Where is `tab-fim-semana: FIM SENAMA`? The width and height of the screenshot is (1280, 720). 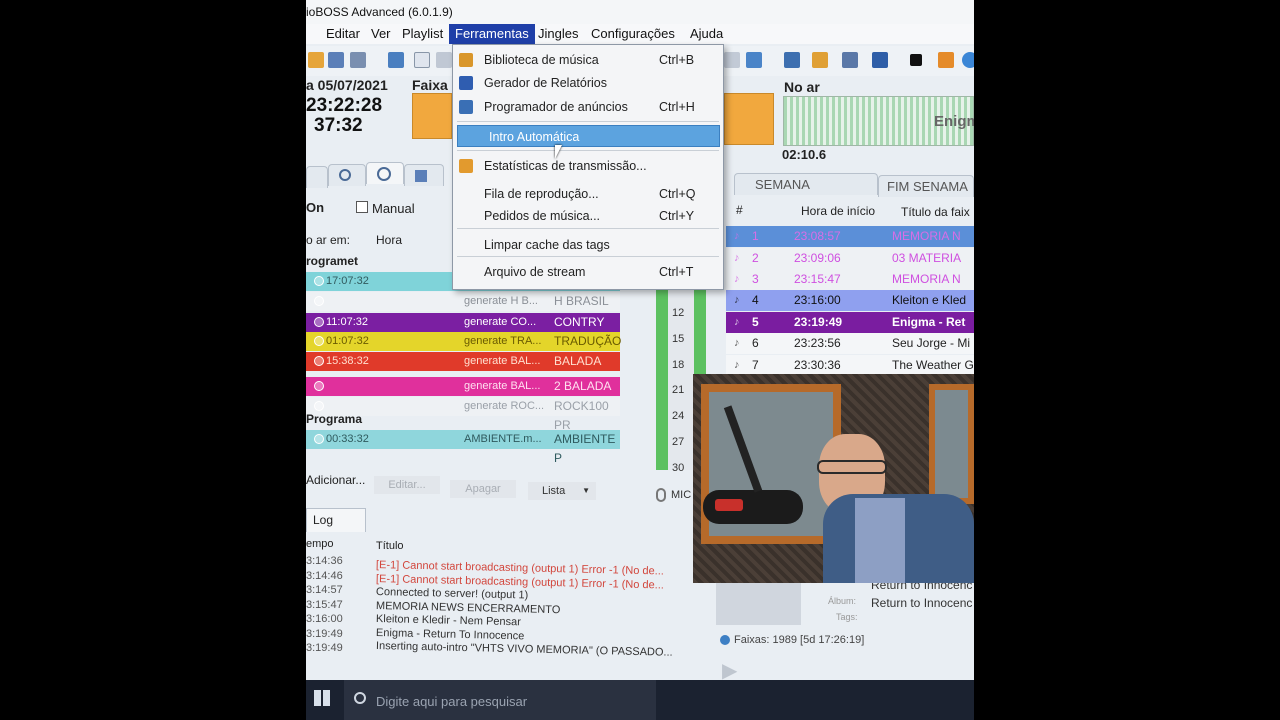 tab-fim-semana: FIM SENAMA is located at coordinates (926, 186).